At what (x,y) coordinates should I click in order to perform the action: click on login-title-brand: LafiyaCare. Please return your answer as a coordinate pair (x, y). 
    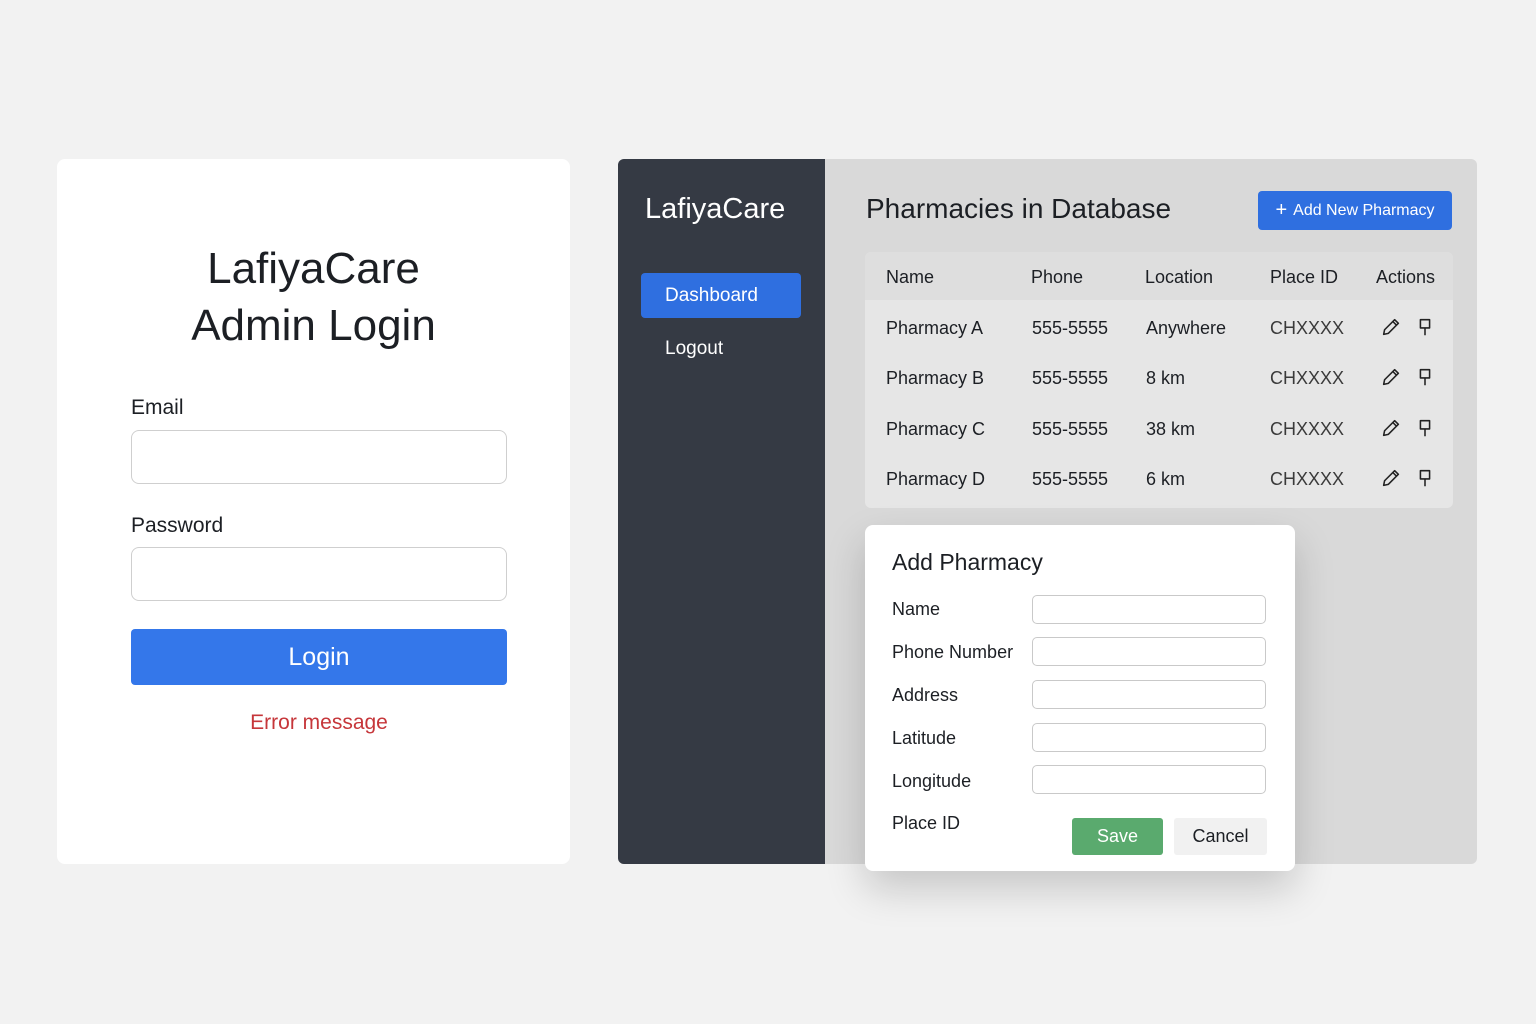
    Looking at the image, I should click on (313, 268).